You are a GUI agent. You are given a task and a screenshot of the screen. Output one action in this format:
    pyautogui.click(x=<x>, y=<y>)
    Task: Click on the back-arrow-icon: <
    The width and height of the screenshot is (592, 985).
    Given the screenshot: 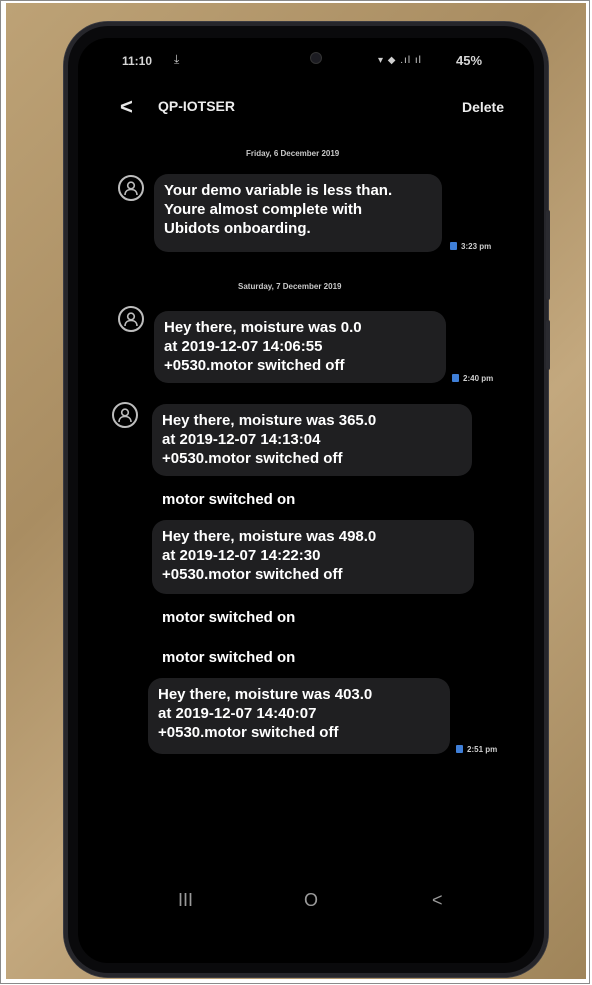 What is the action you would take?
    pyautogui.click(x=126, y=107)
    